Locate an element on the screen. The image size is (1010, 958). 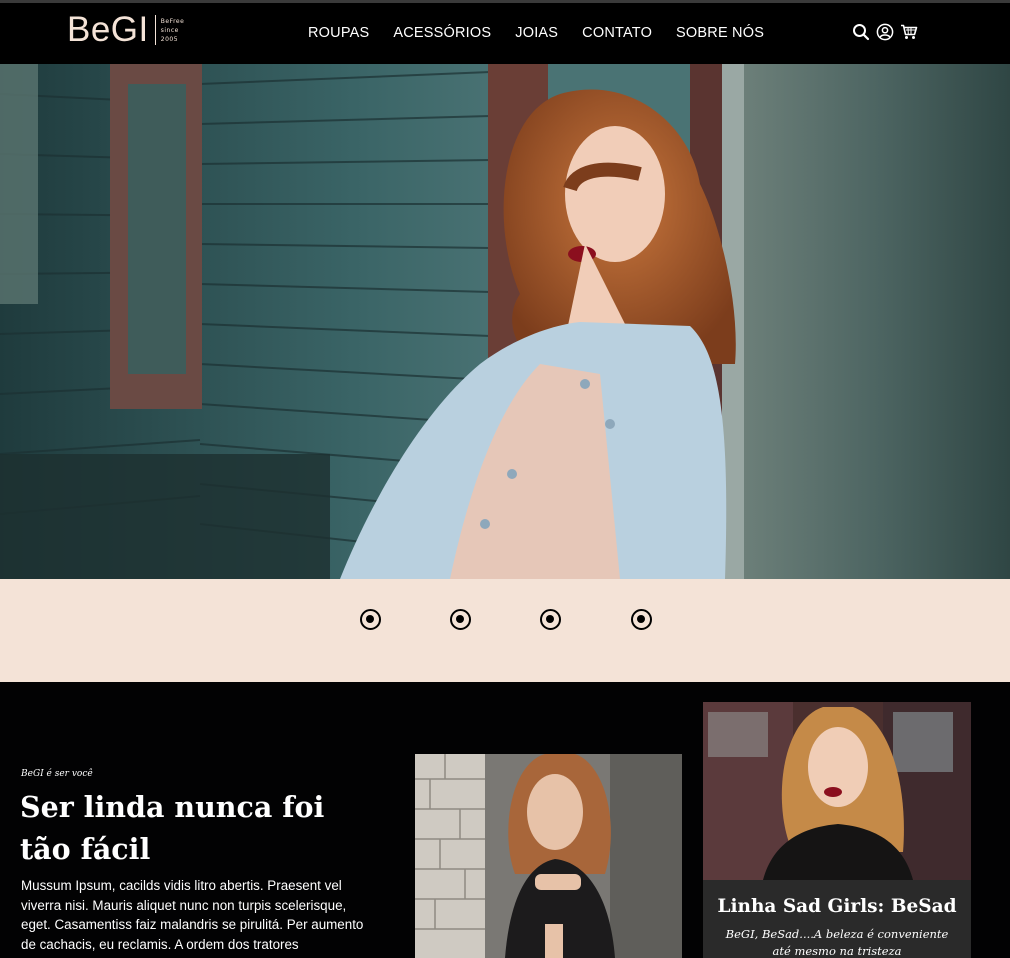
nav-item-acessorios: ACESSÓRIOS is located at coordinates (442, 33).